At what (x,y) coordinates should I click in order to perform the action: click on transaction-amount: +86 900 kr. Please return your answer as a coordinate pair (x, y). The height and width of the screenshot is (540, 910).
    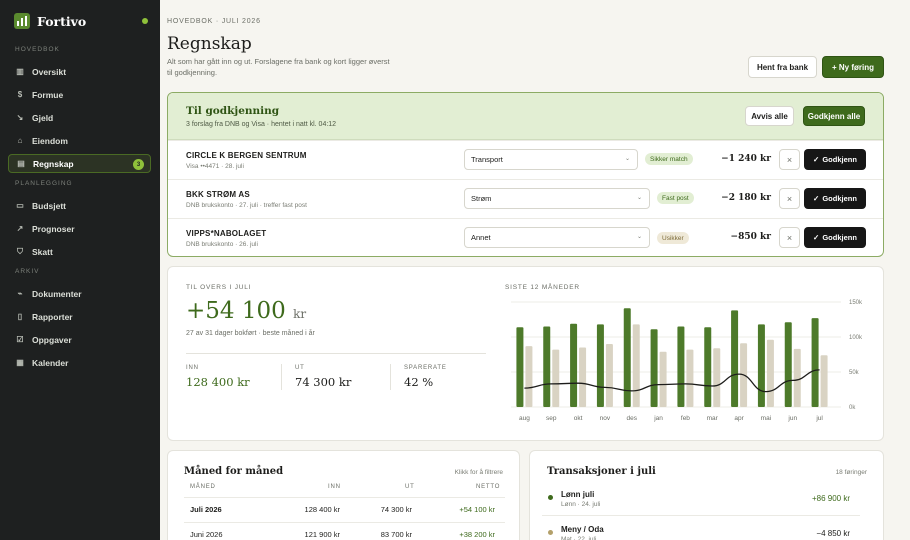
    Looking at the image, I should click on (830, 498).